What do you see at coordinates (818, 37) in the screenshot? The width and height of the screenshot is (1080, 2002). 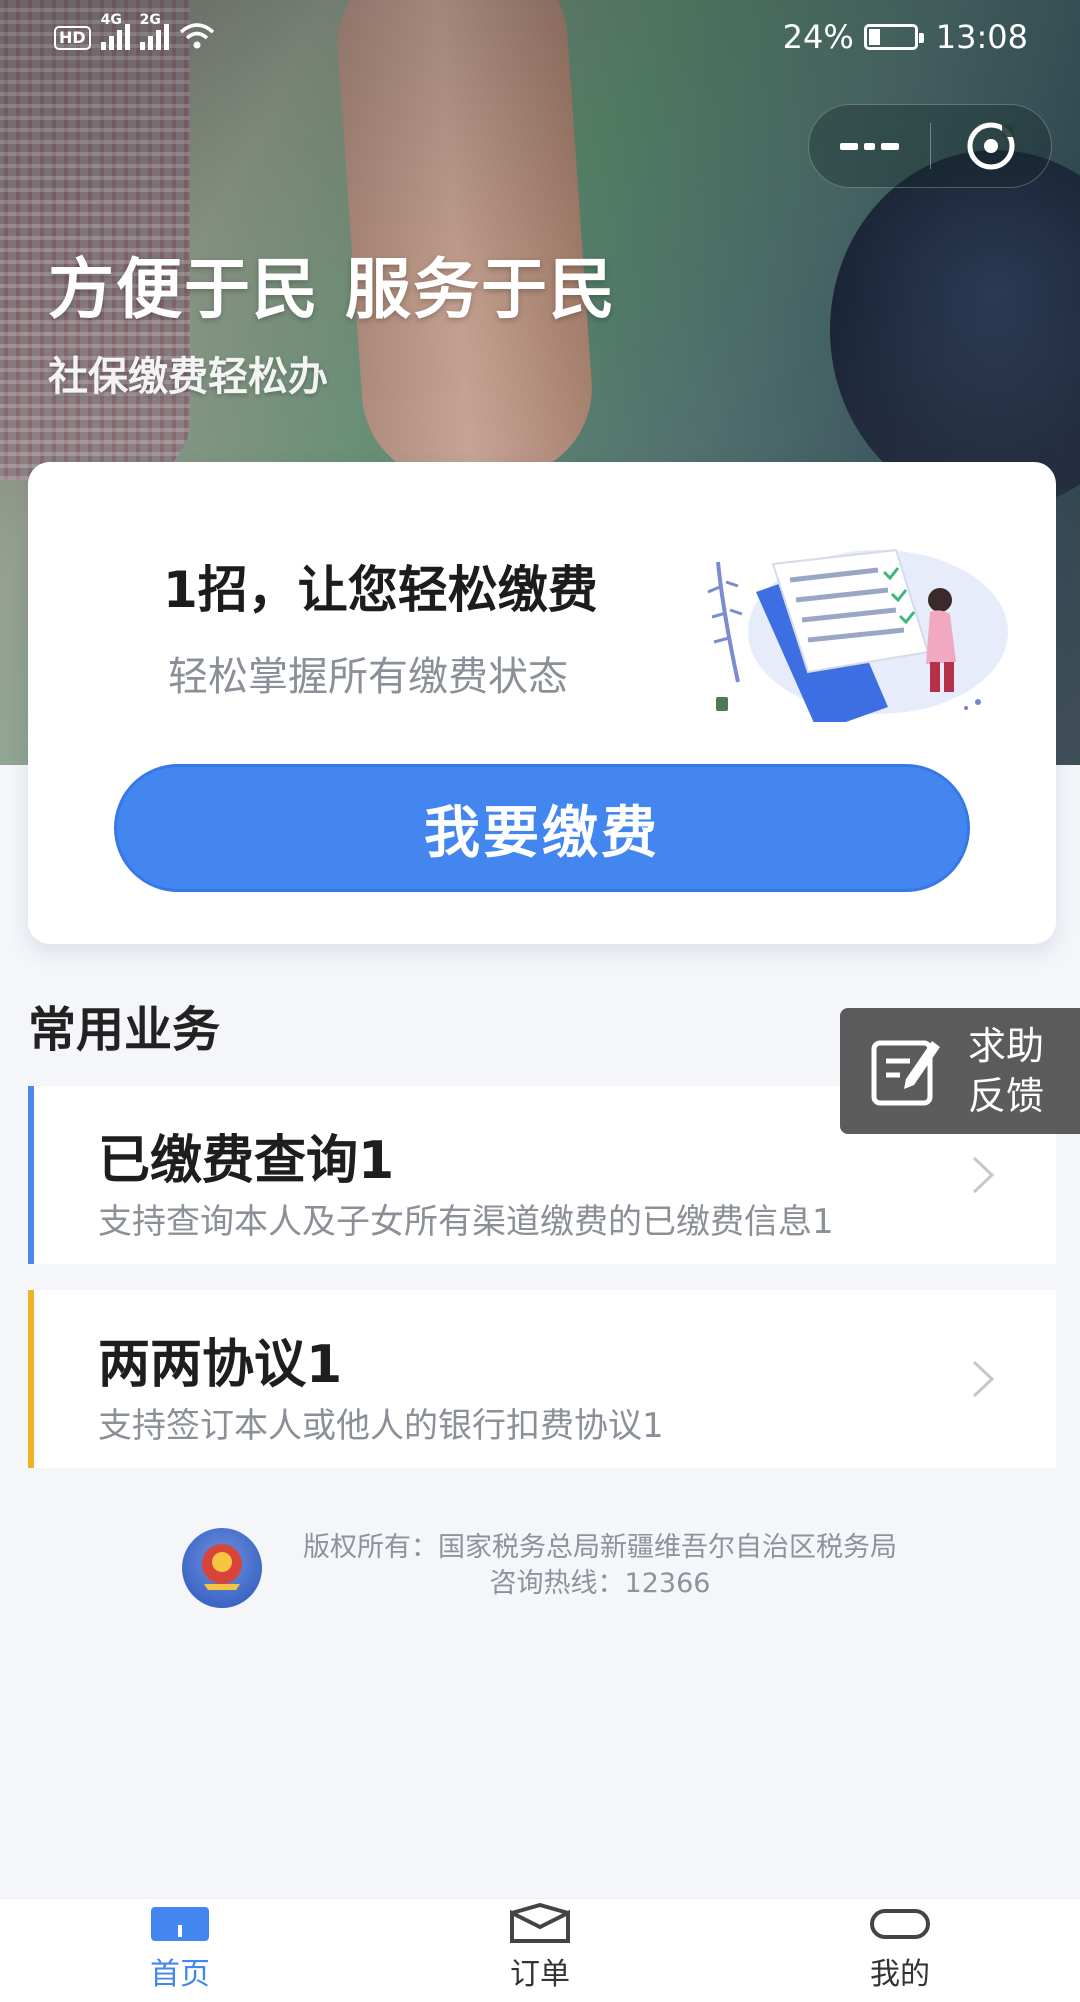 I see `battery-percent: 24%` at bounding box center [818, 37].